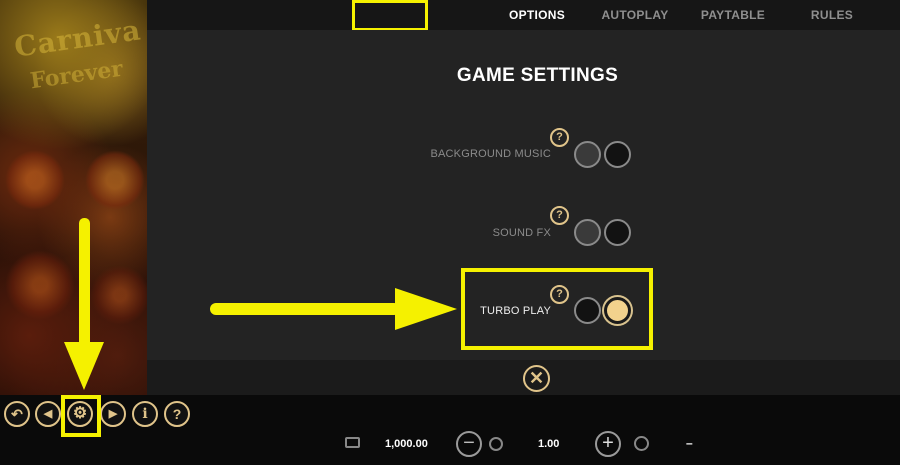 The height and width of the screenshot is (465, 900). Describe the element at coordinates (78, 38) in the screenshot. I see `game-logo: Carniva` at that location.